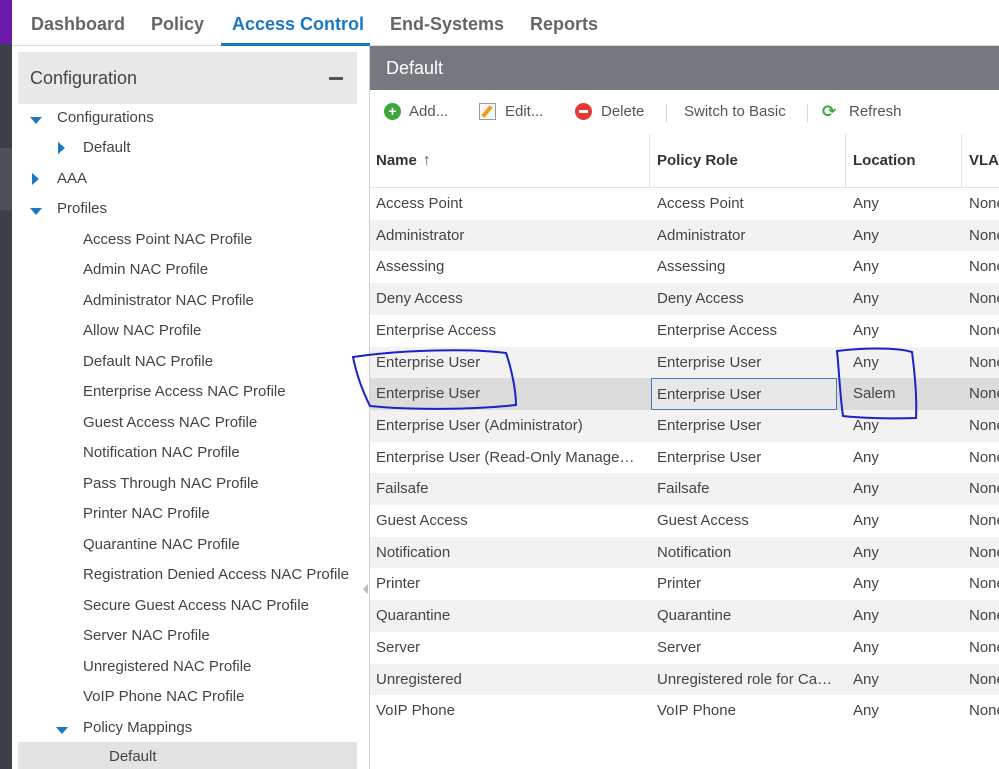 Image resolution: width=999 pixels, height=769 pixels. What do you see at coordinates (747, 584) in the screenshot?
I see `cell-policy-role: Printer` at bounding box center [747, 584].